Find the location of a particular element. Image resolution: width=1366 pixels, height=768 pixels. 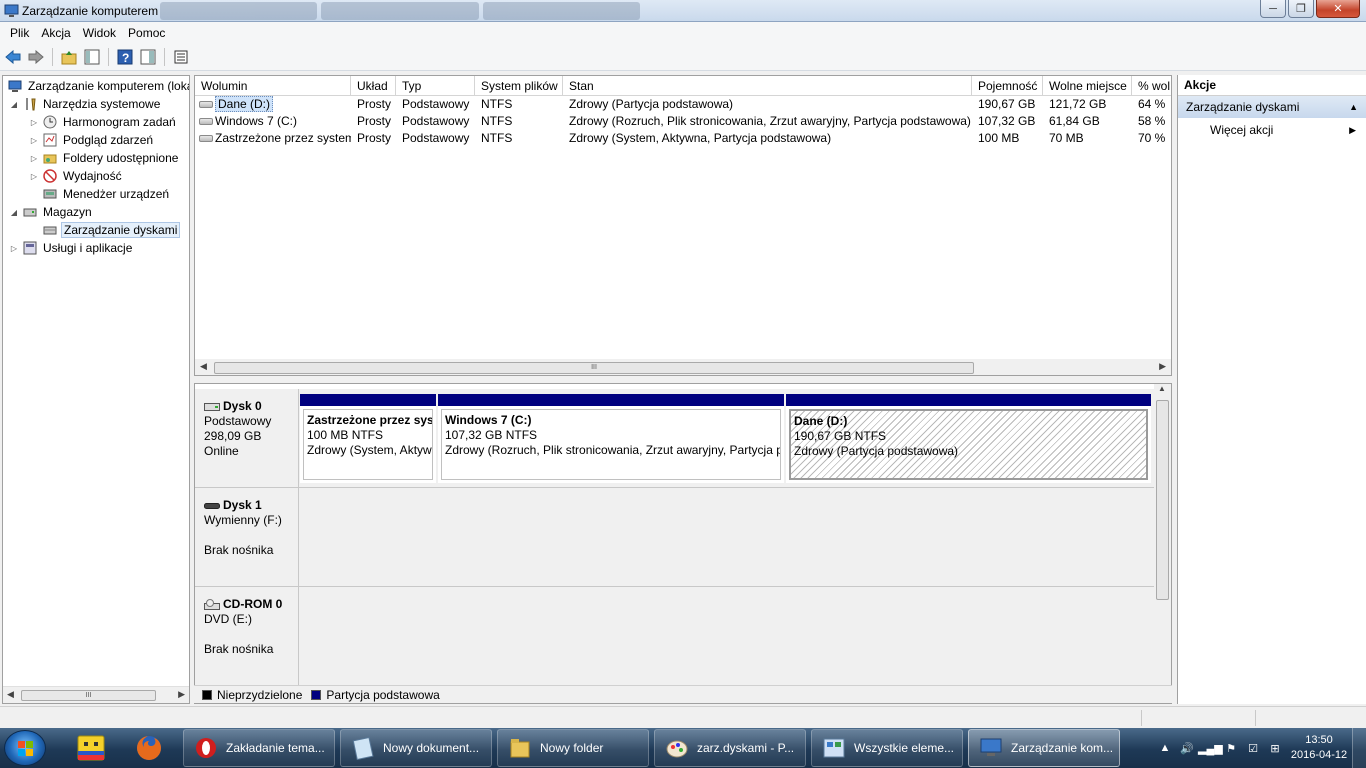

column-header-percent-free: % wol is located at coordinates (1151, 86).